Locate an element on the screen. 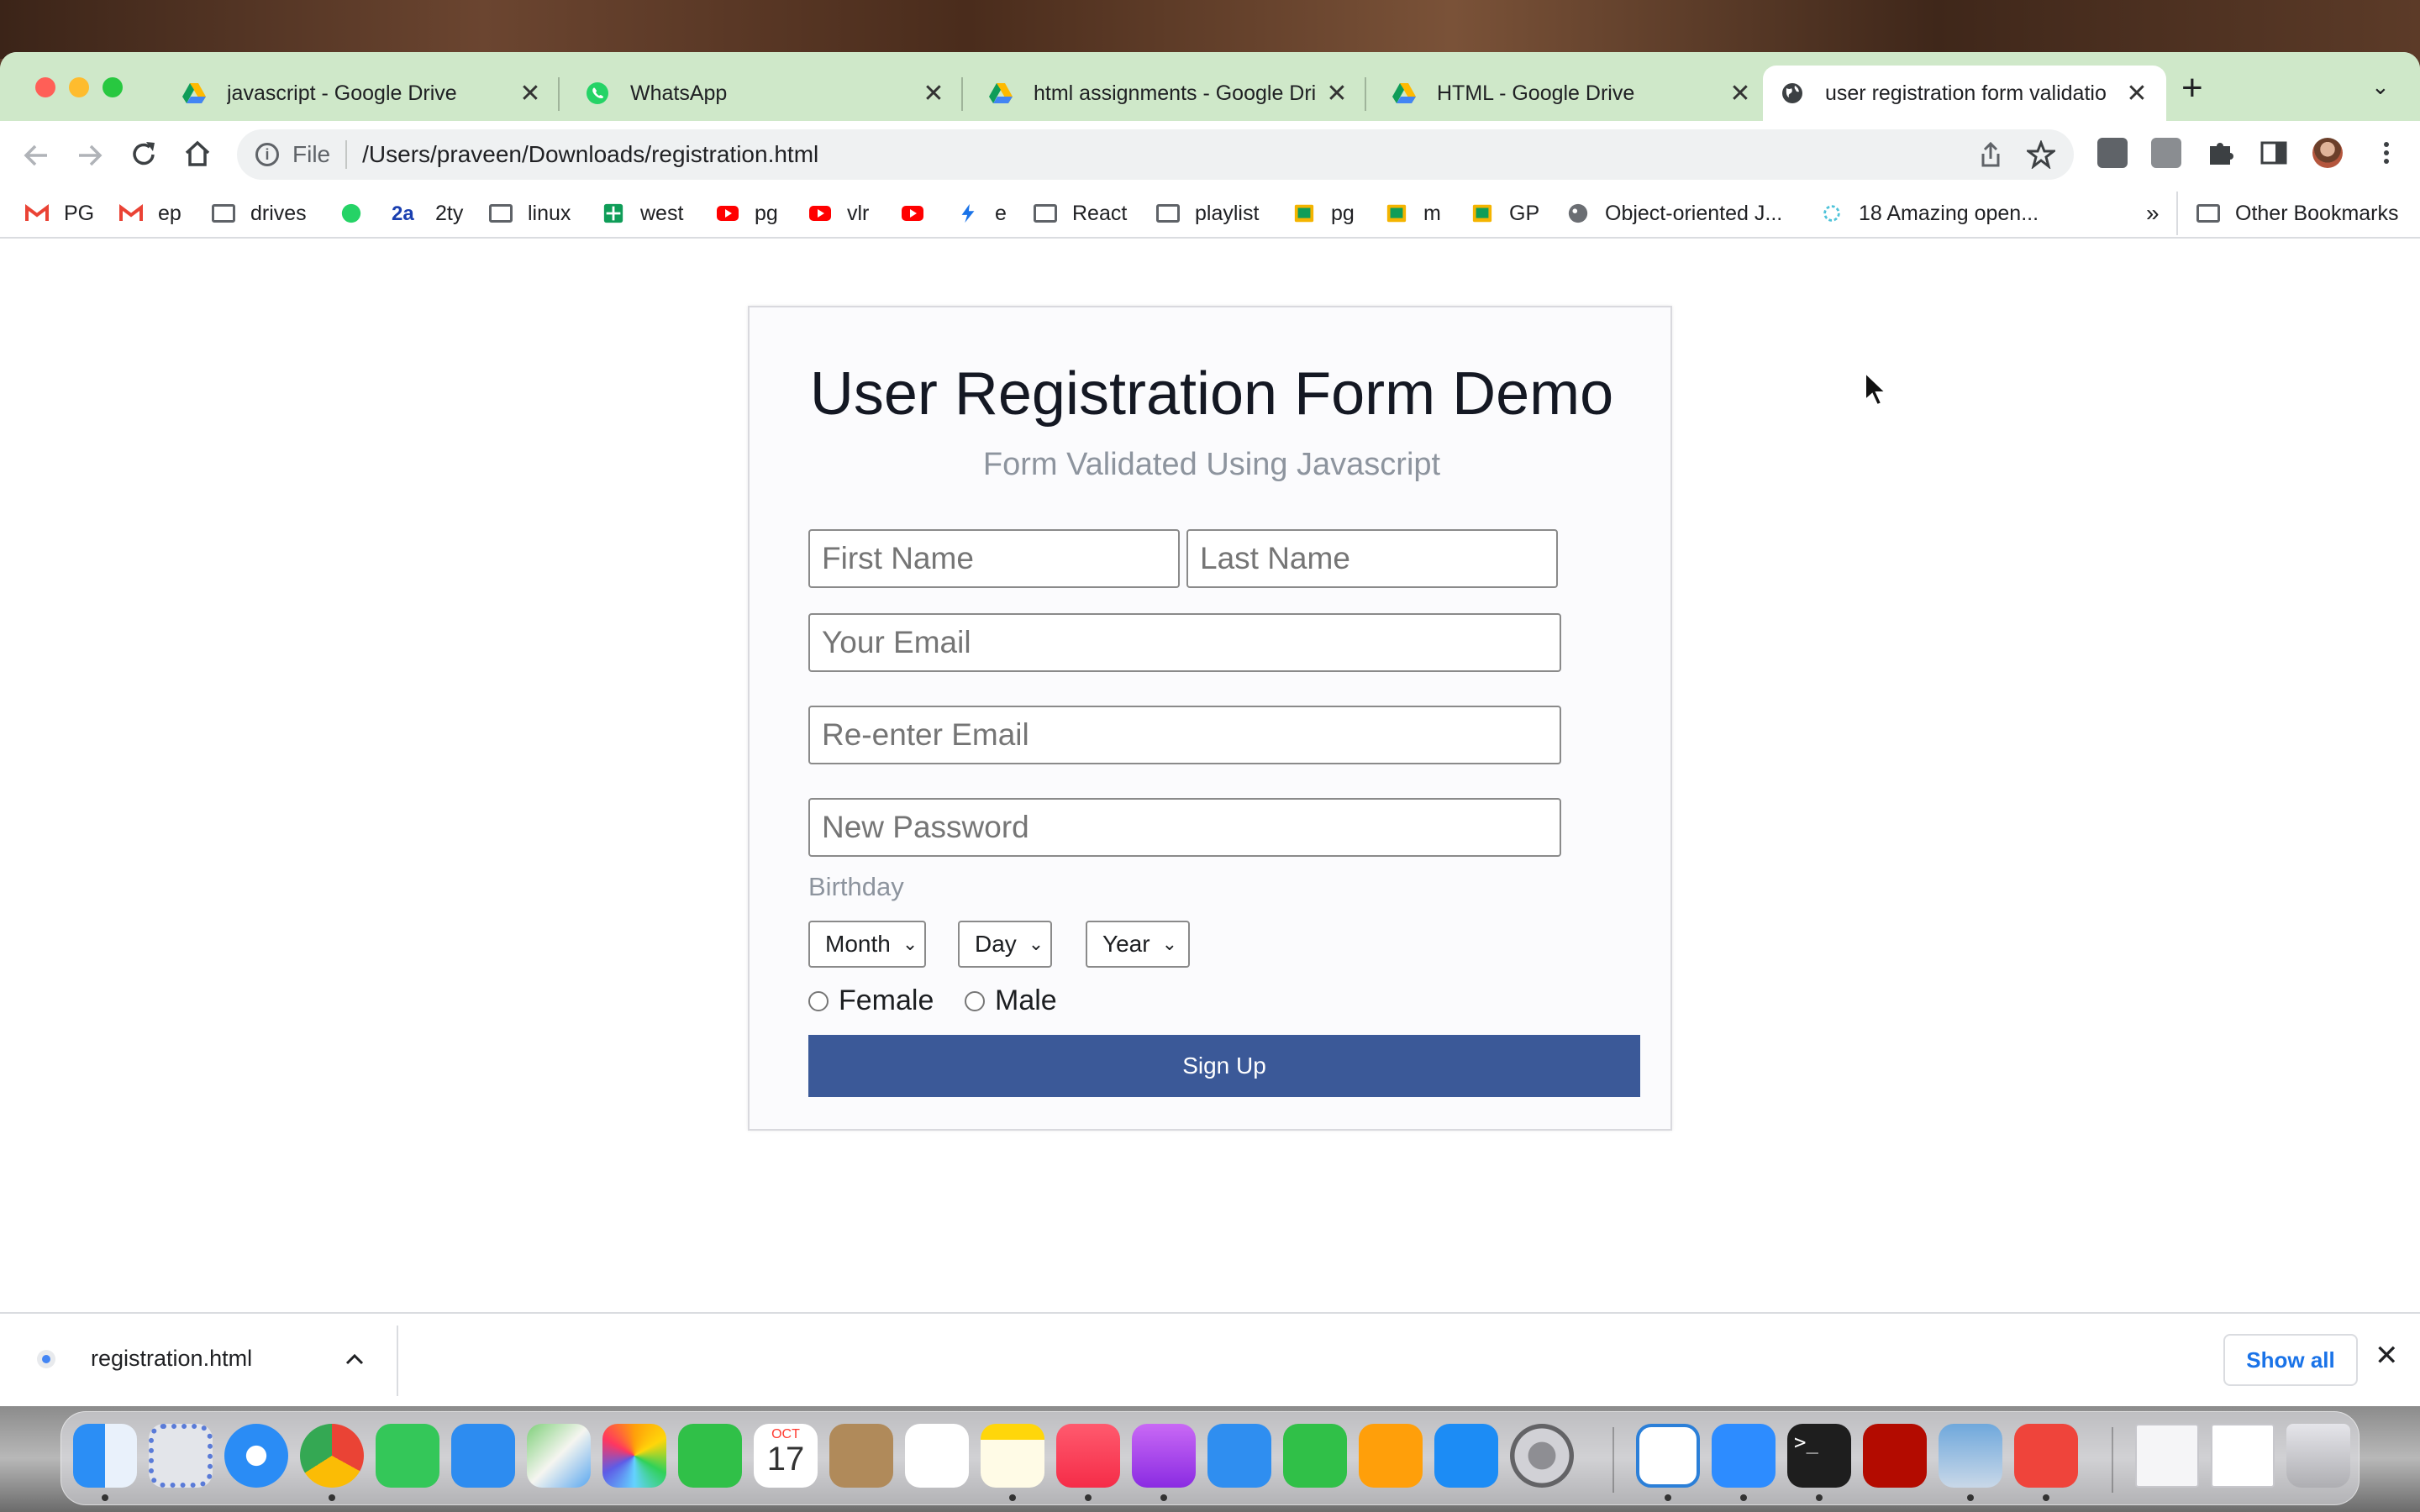 This screenshot has width=2420, height=1512. tab-whatsapp: WhatsApp ✕ is located at coordinates (765, 93).